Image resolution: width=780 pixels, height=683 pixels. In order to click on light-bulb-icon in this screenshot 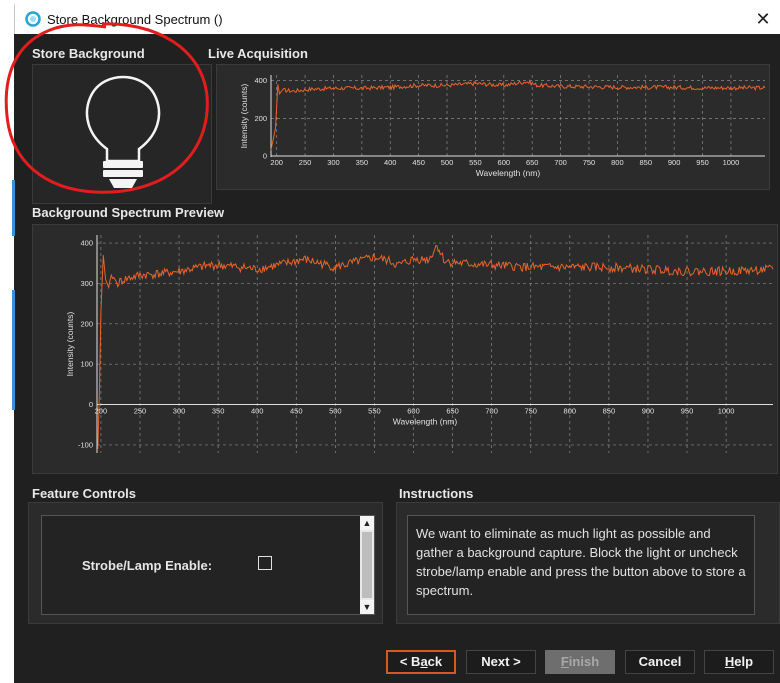, I will do `click(123, 131)`.